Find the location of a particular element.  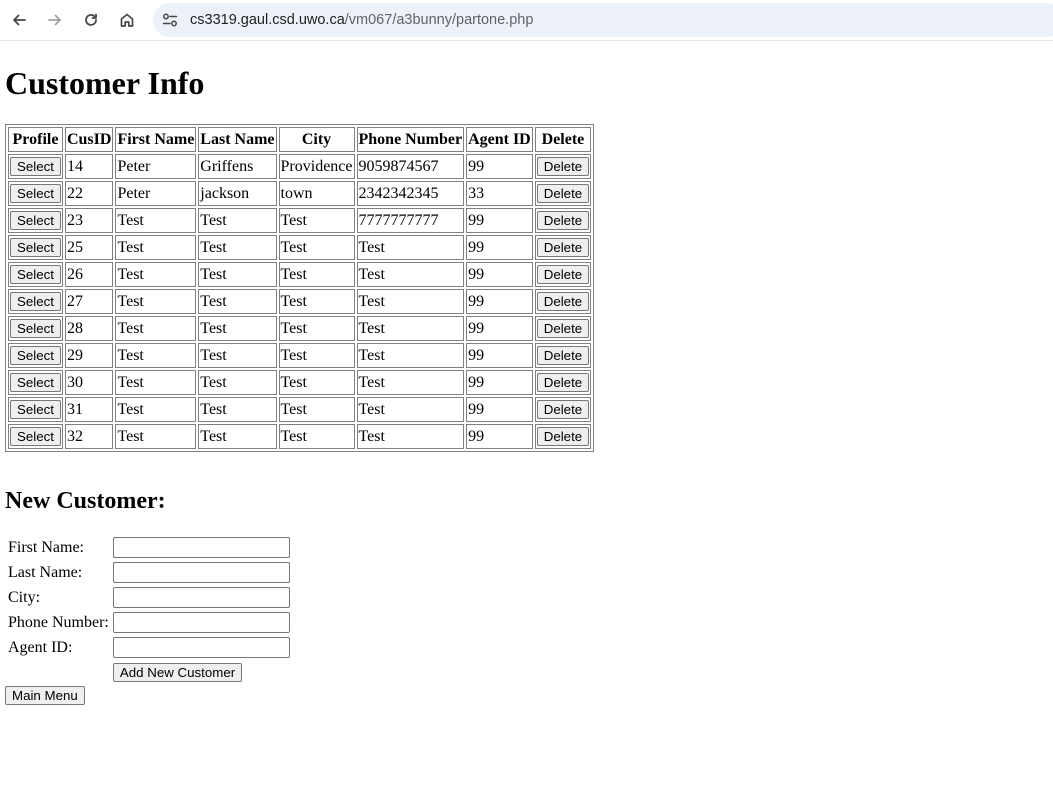

cusid-cell: 28 is located at coordinates (89, 328).